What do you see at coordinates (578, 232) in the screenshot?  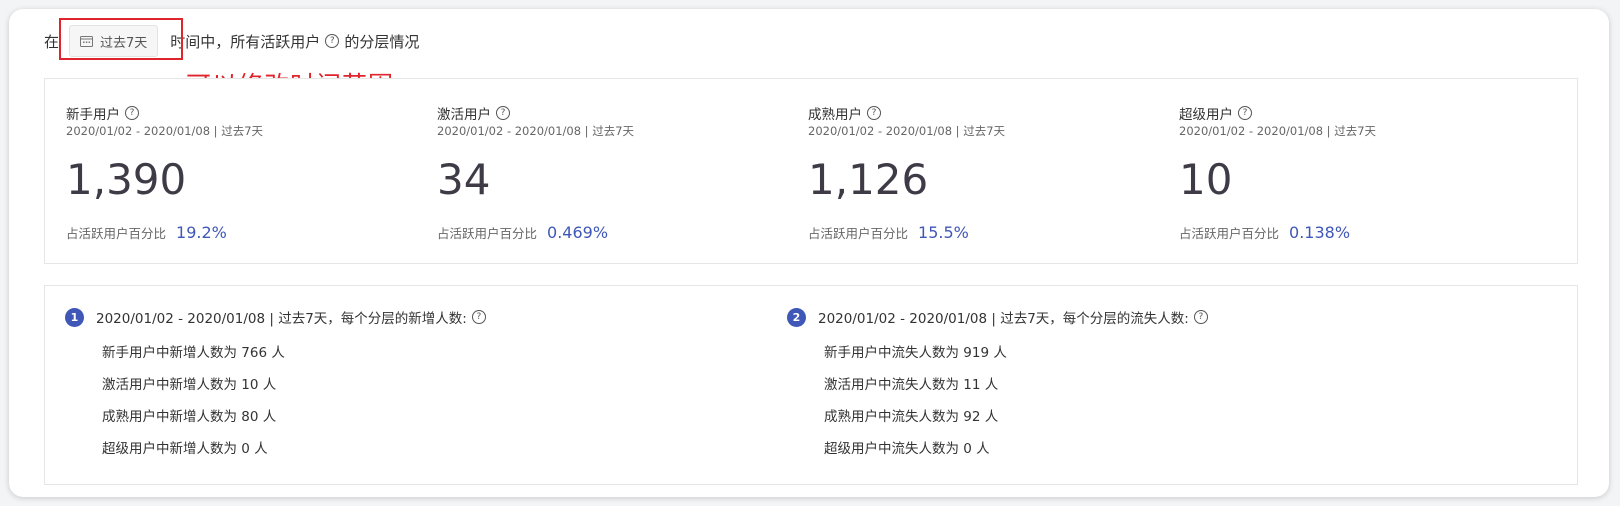 I see `metric-pct-value: 0.469%` at bounding box center [578, 232].